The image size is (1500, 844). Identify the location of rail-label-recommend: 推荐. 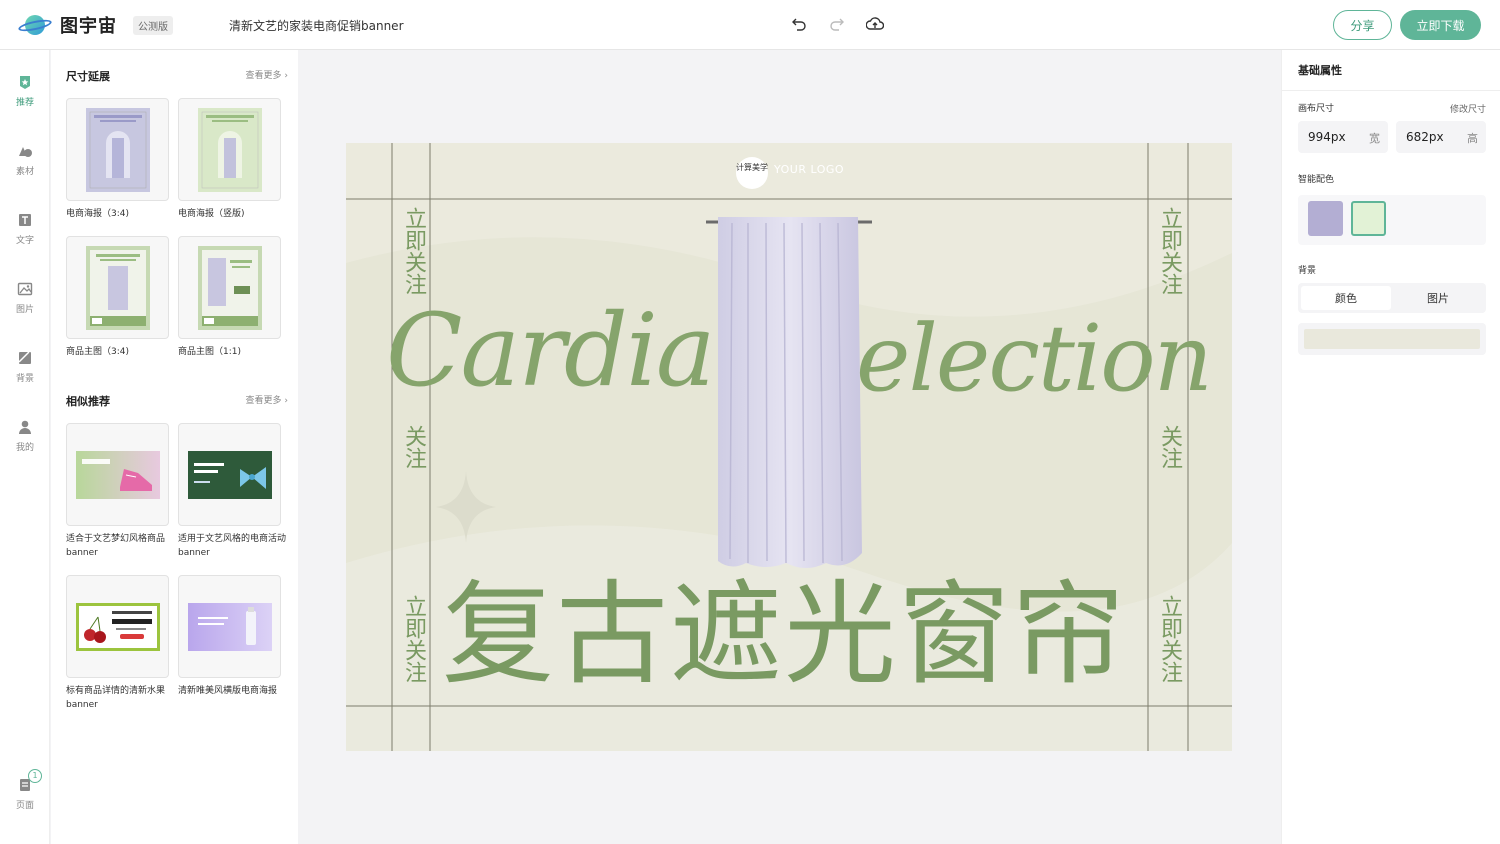
(24, 103).